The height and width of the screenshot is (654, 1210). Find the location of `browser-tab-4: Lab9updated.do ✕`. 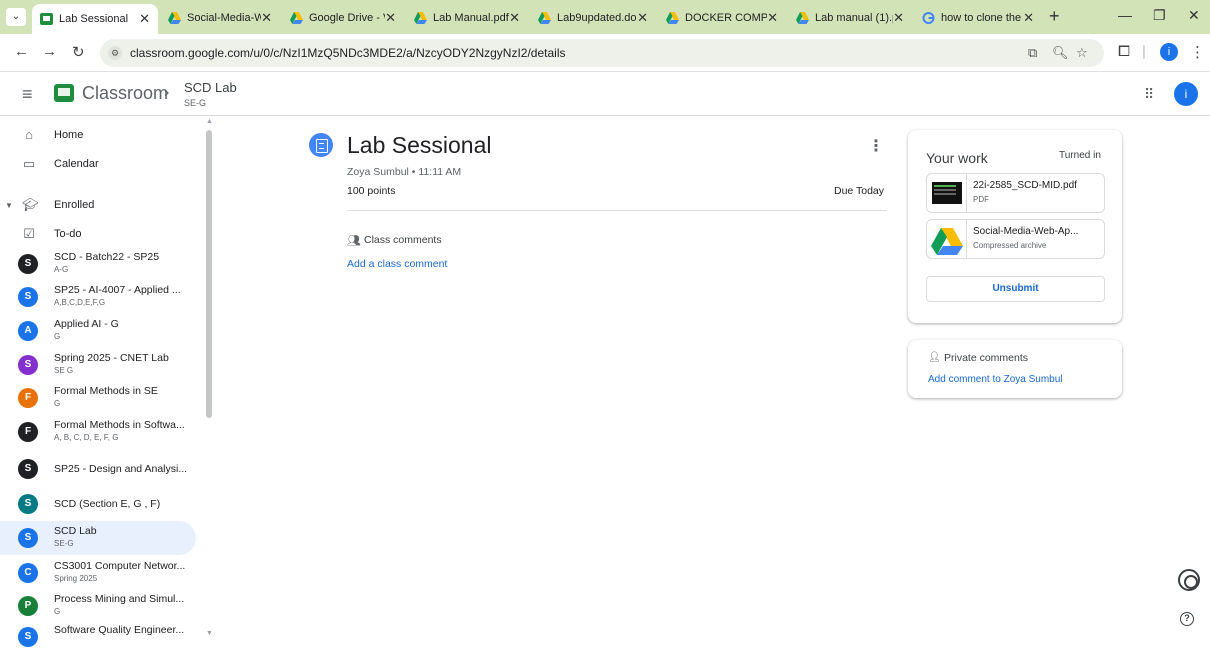

browser-tab-4: Lab9updated.do ✕ is located at coordinates (593, 18).